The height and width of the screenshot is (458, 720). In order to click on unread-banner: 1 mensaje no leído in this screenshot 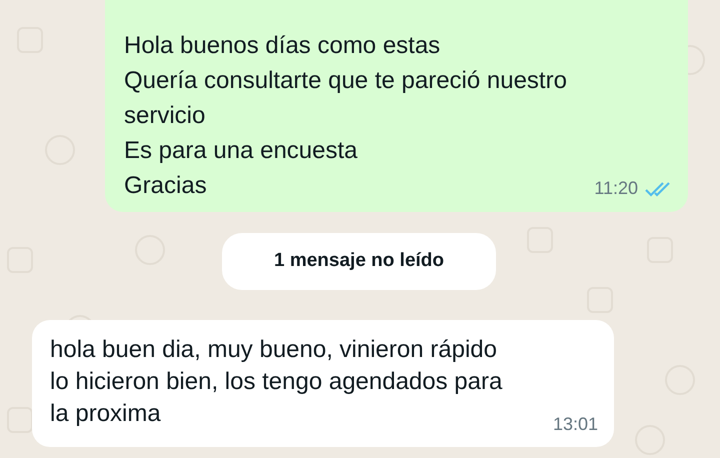, I will do `click(359, 261)`.